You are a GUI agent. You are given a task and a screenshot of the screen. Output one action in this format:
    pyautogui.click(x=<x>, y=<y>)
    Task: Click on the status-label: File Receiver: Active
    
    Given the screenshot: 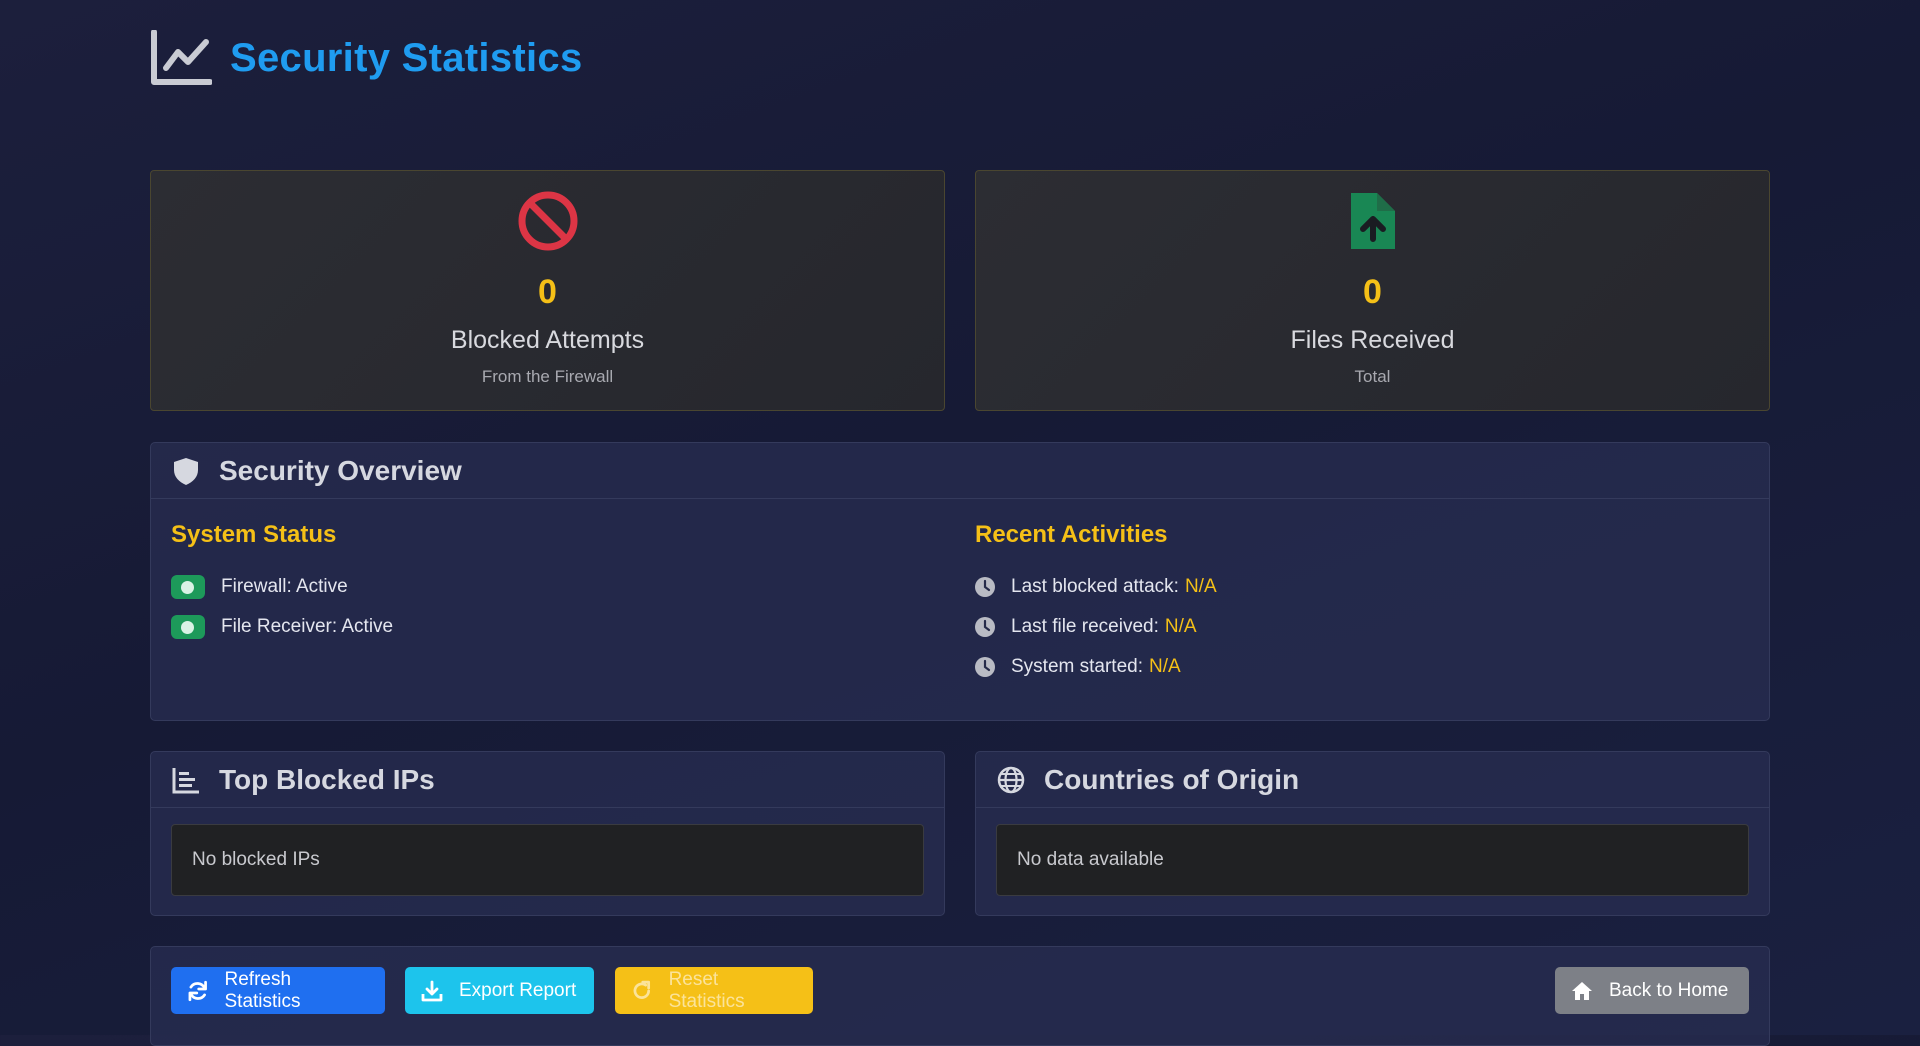 What is the action you would take?
    pyautogui.click(x=307, y=626)
    